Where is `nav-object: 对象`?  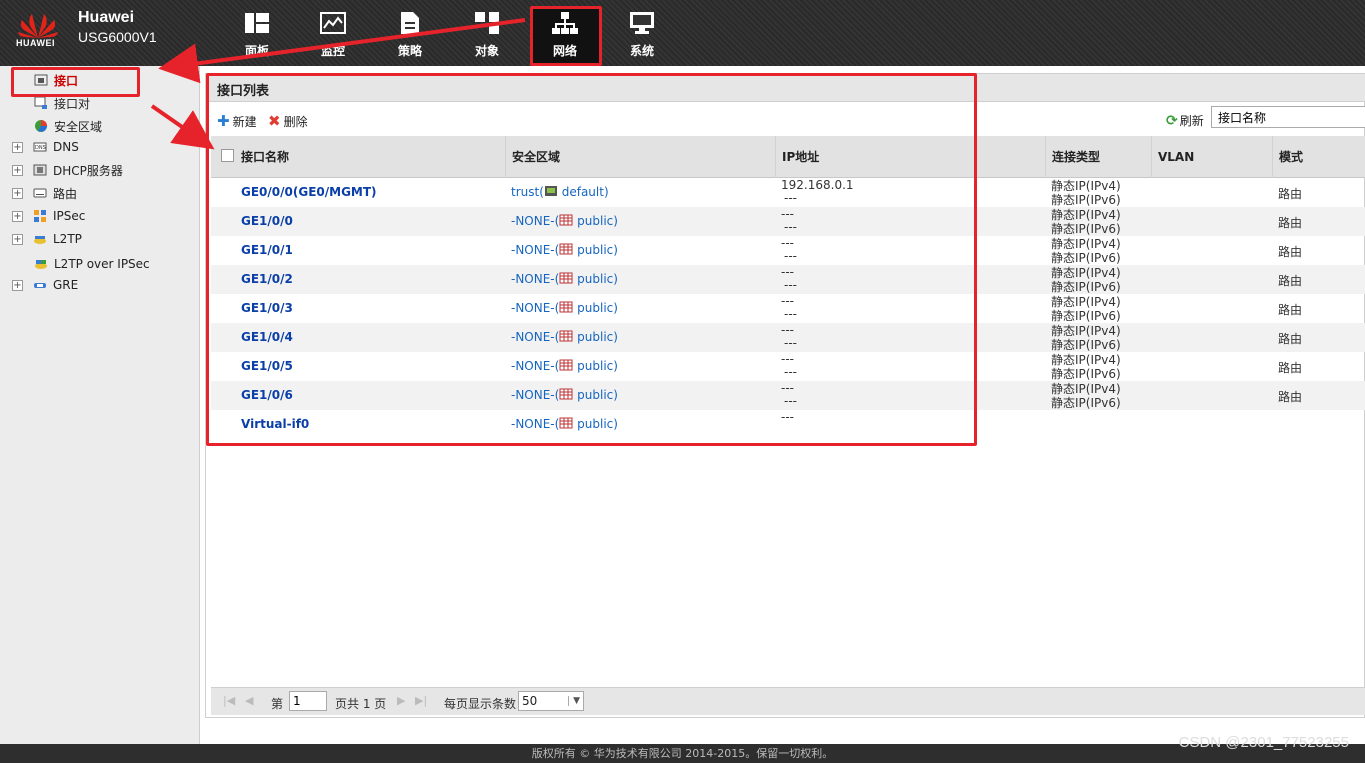
nav-object: 对象 is located at coordinates (487, 36).